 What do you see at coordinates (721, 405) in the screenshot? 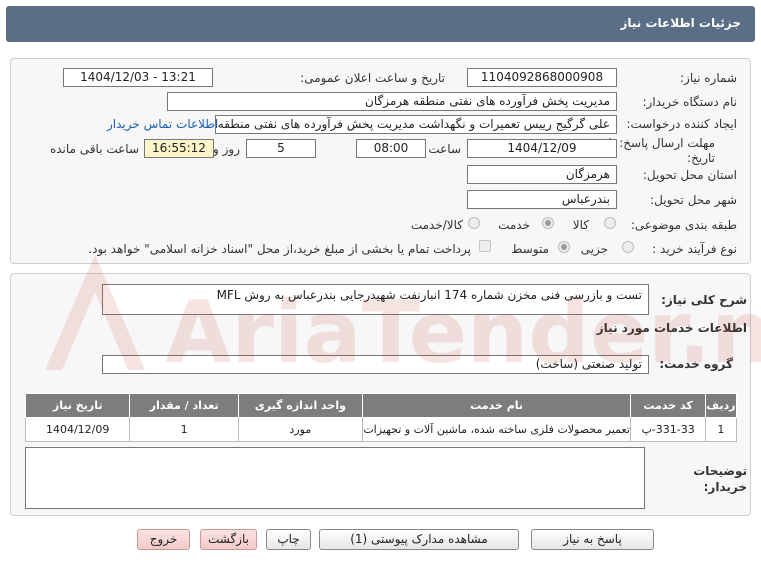
I see `col-row-number: ردیف` at bounding box center [721, 405].